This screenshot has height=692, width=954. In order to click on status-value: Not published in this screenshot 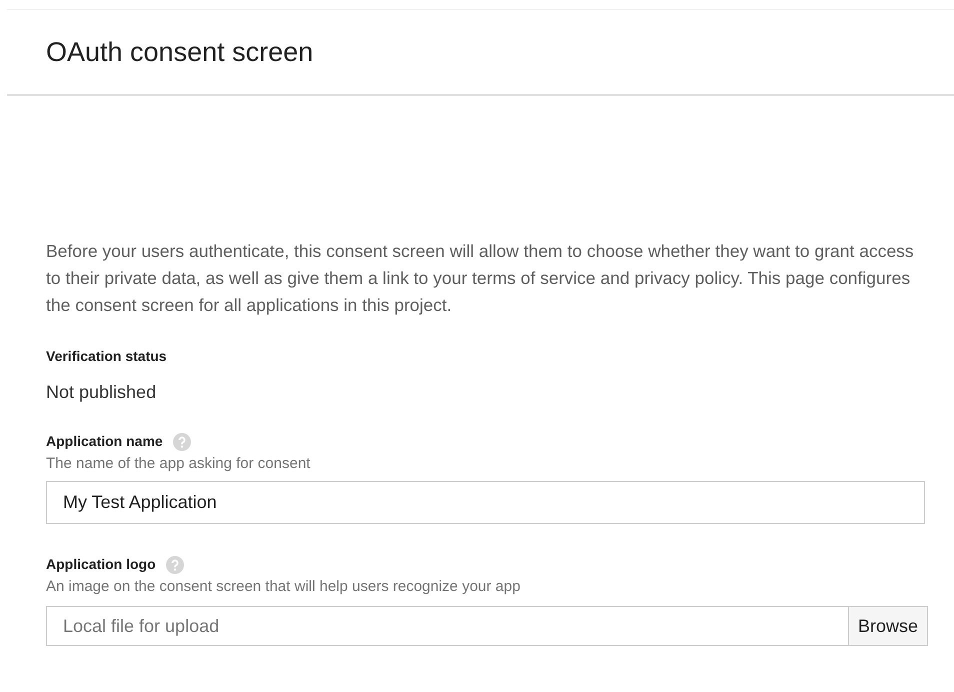, I will do `click(102, 392)`.